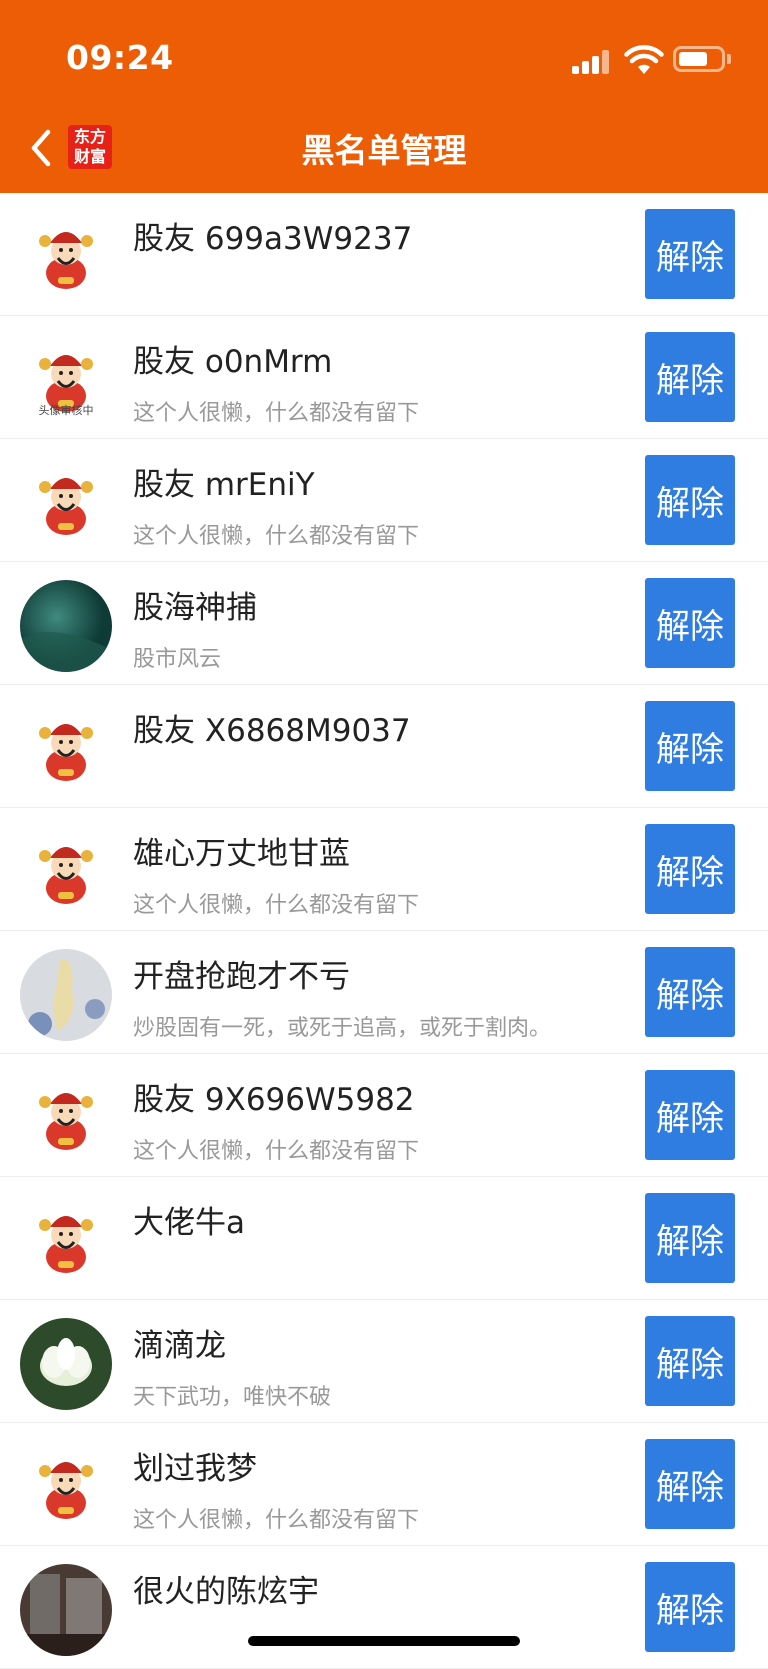 The width and height of the screenshot is (768, 1669). Describe the element at coordinates (644, 59) in the screenshot. I see `wifi-icon` at that location.